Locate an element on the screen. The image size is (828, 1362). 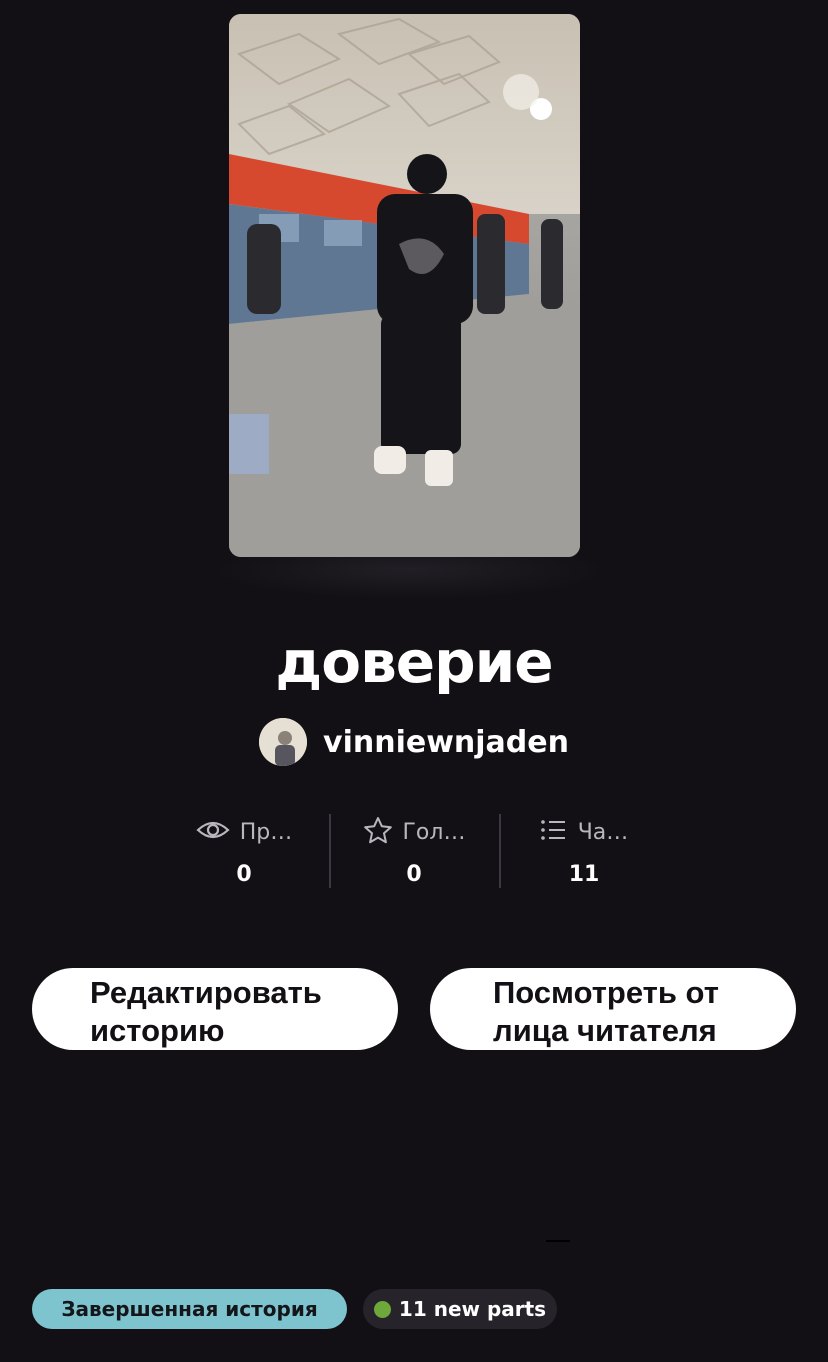
stat-parts-value: 11 is located at coordinates (584, 874).